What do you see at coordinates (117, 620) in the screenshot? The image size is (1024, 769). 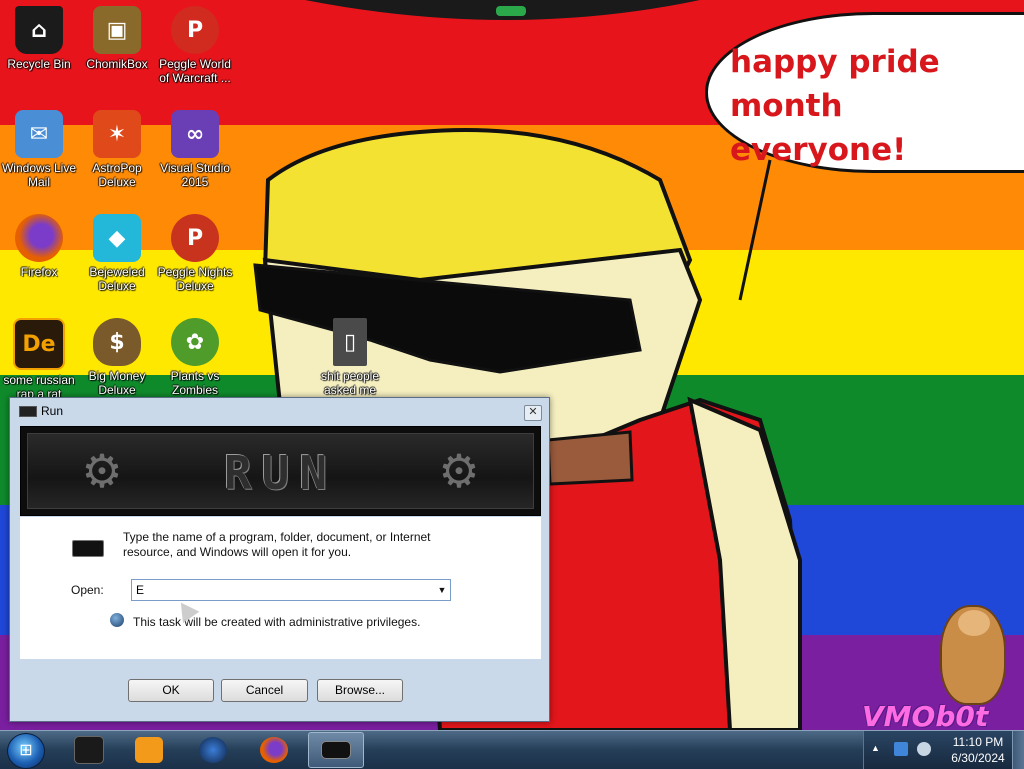 I see `admin-shield-icon` at bounding box center [117, 620].